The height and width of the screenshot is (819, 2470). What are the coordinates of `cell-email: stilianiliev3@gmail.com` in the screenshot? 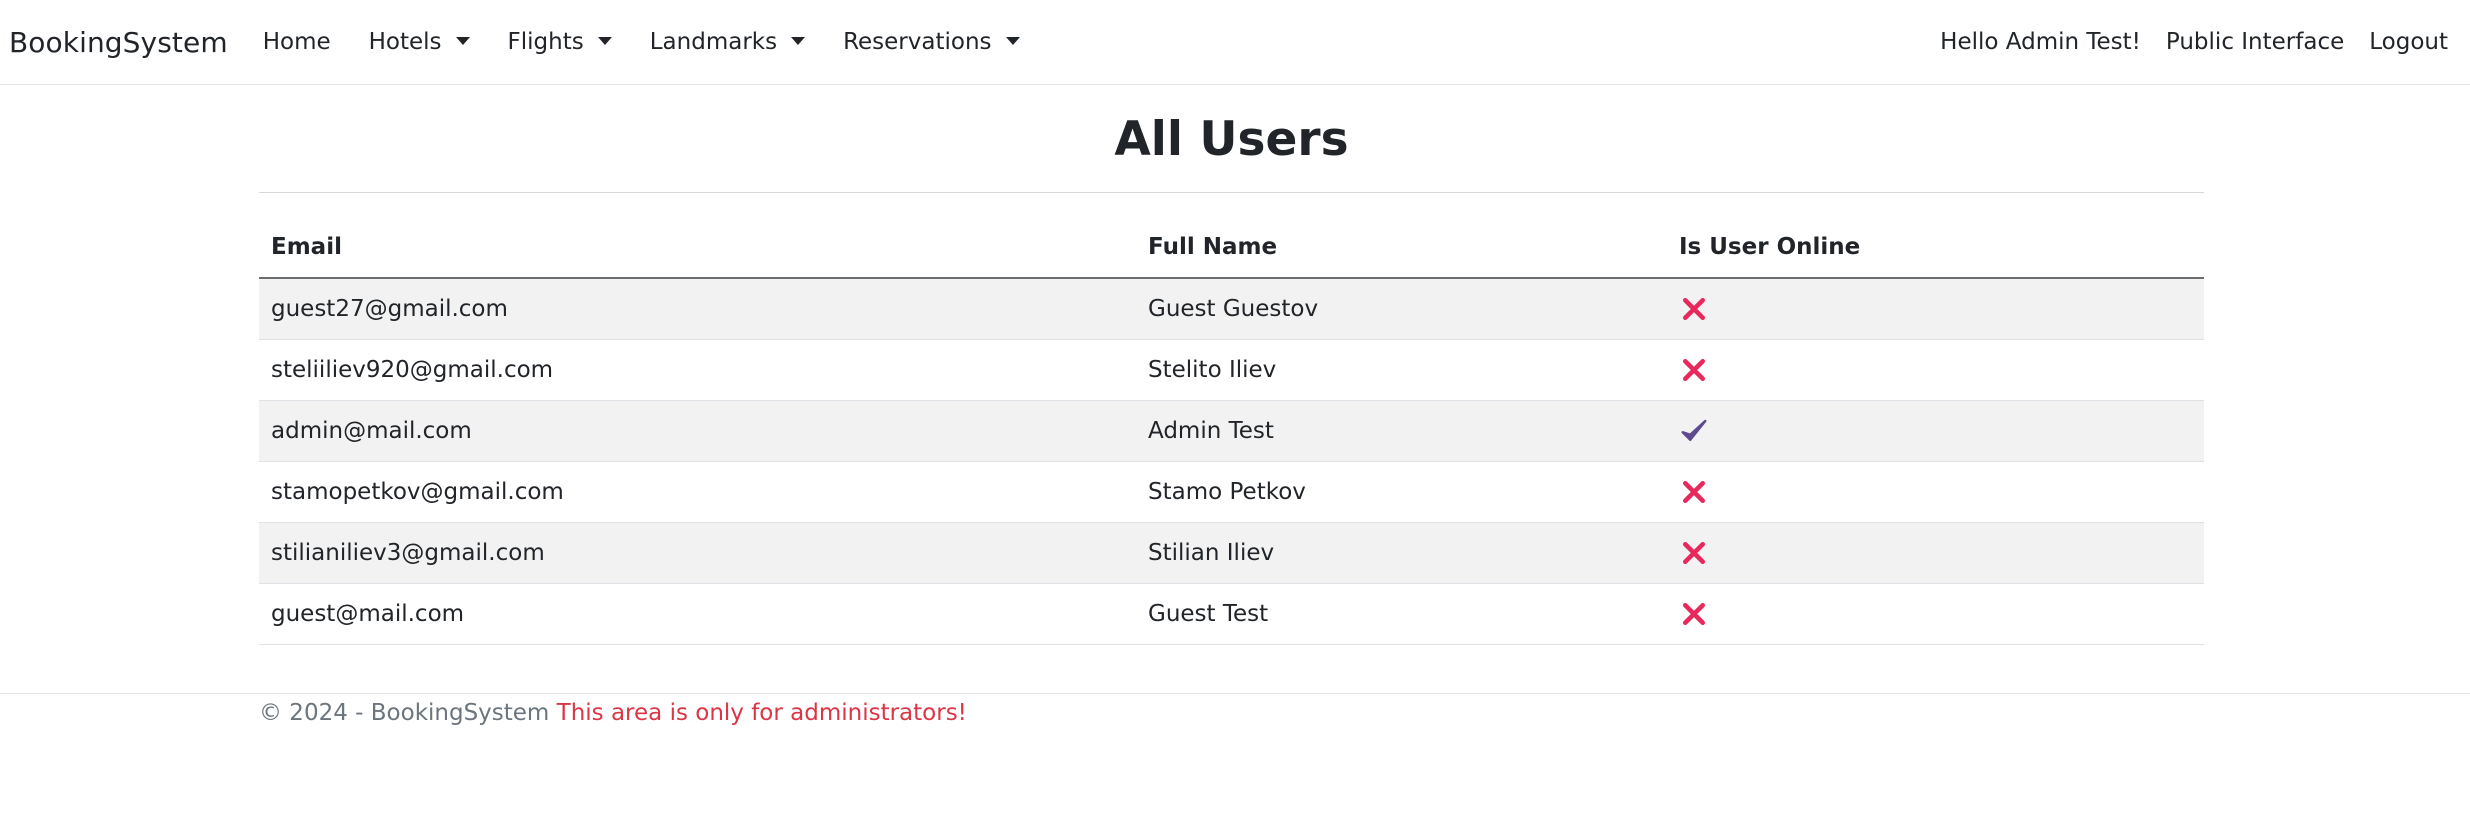 It's located at (697, 553).